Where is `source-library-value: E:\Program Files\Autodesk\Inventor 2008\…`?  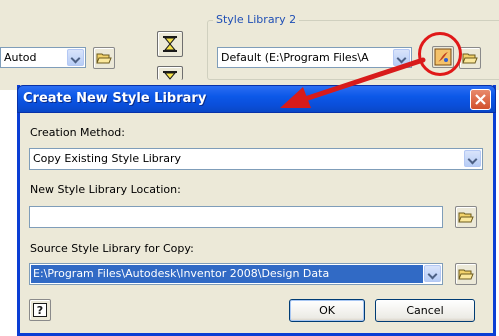
source-library-value: E:\Program Files\Autodesk\Inventor 2008\… is located at coordinates (227, 274).